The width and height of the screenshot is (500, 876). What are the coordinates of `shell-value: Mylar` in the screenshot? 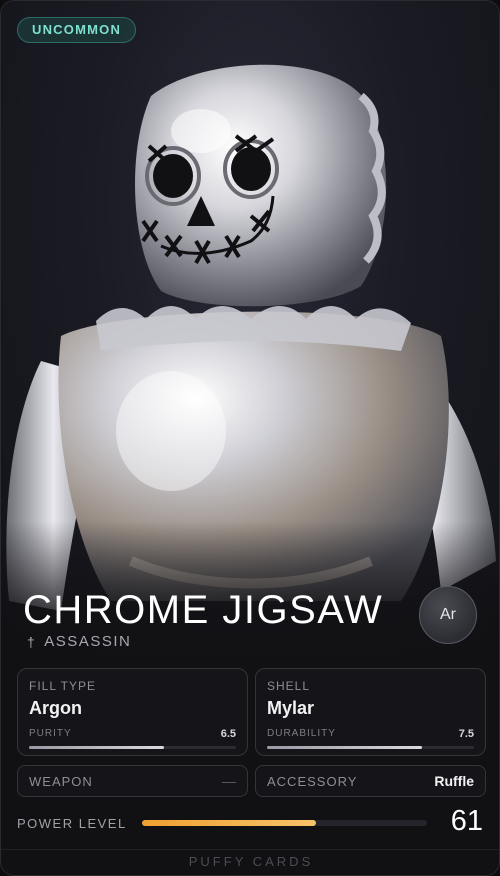 It's located at (291, 708).